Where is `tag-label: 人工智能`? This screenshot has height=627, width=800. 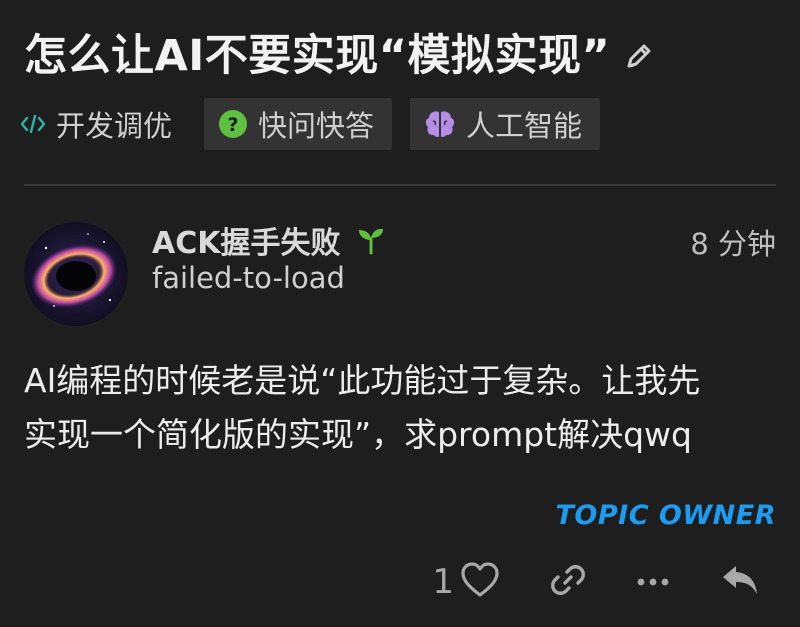
tag-label: 人工智能 is located at coordinates (524, 126).